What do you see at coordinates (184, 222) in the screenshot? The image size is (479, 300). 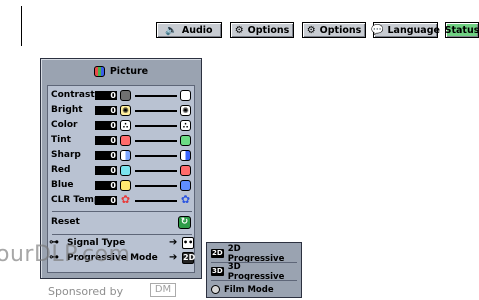 I see `reset-icon: ↻` at bounding box center [184, 222].